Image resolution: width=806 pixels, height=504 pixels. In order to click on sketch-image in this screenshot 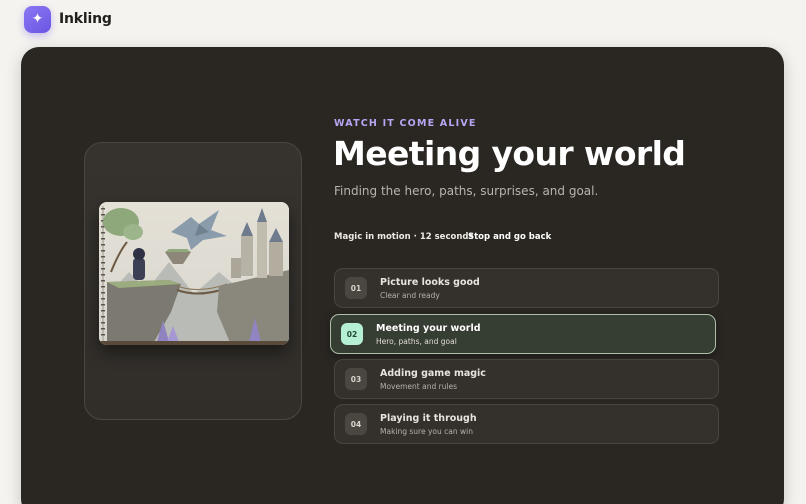, I will do `click(194, 273)`.